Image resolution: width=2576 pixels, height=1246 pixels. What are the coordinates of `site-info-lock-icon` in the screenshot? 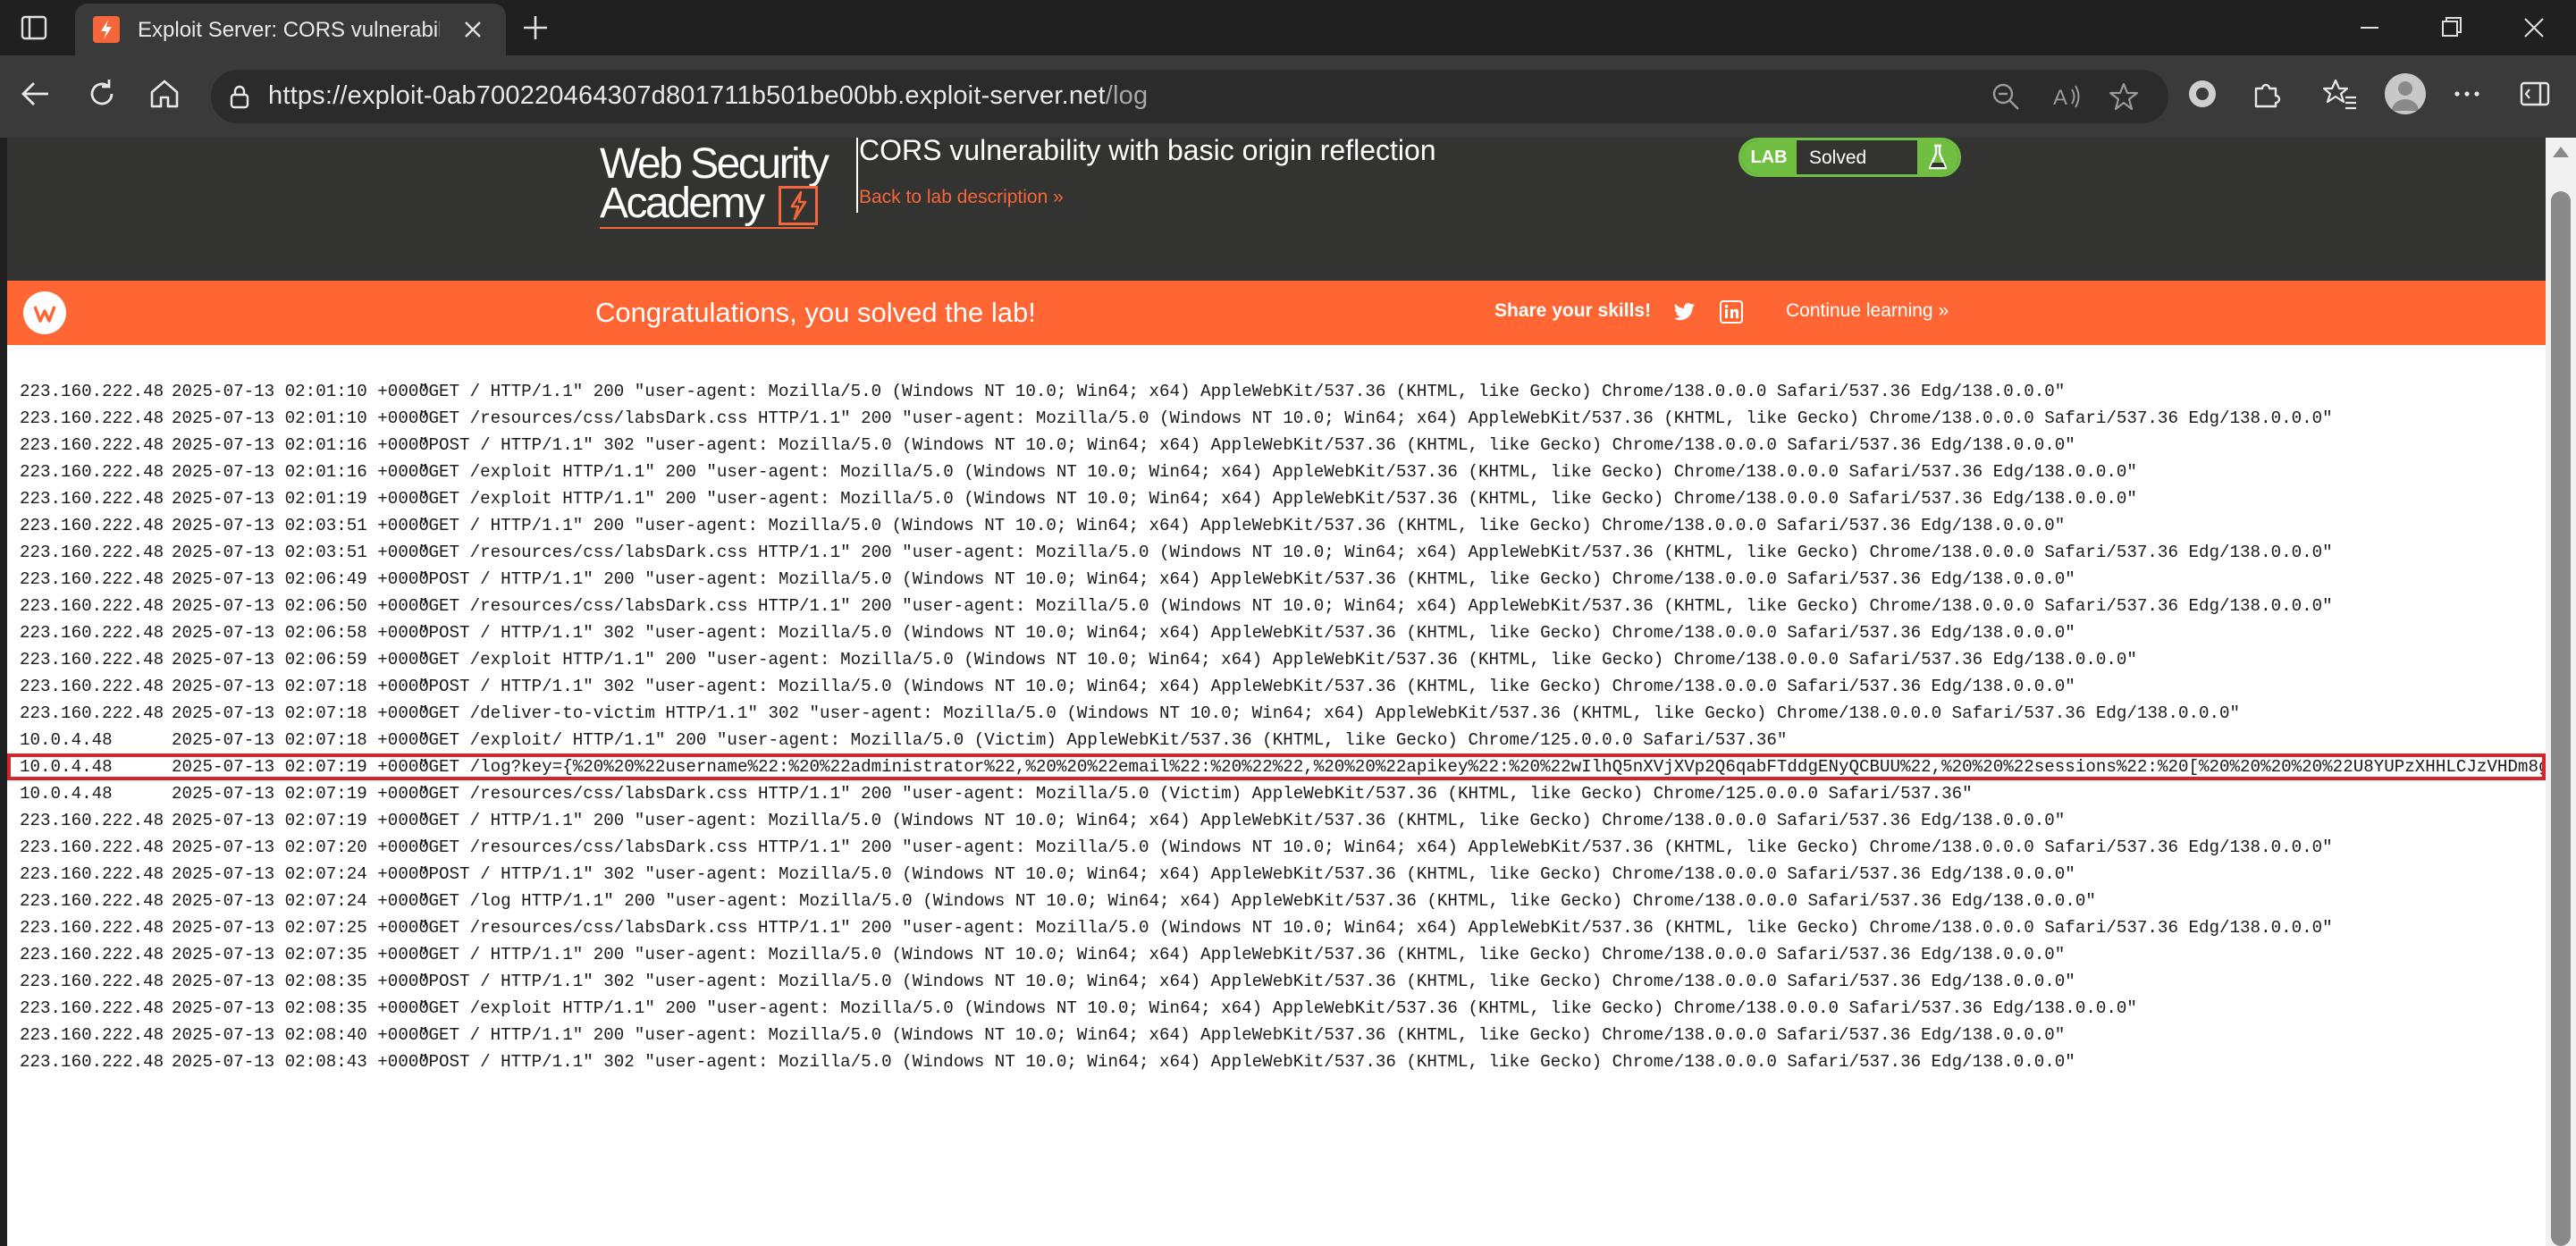 It's located at (240, 96).